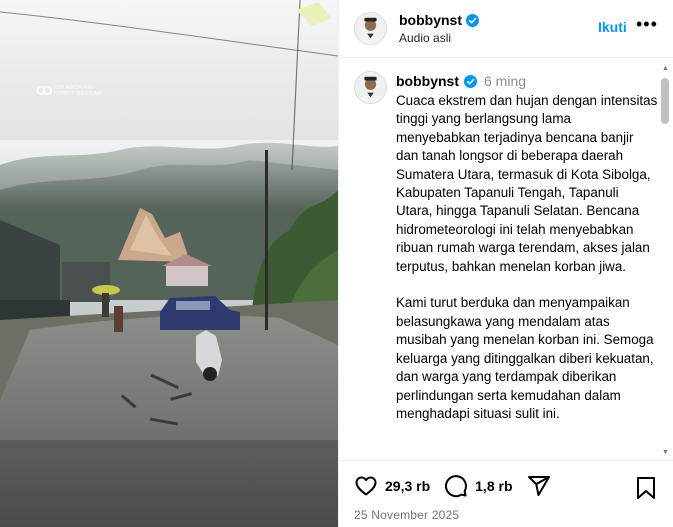  I want to click on like-action: 29,3 rb, so click(392, 486).